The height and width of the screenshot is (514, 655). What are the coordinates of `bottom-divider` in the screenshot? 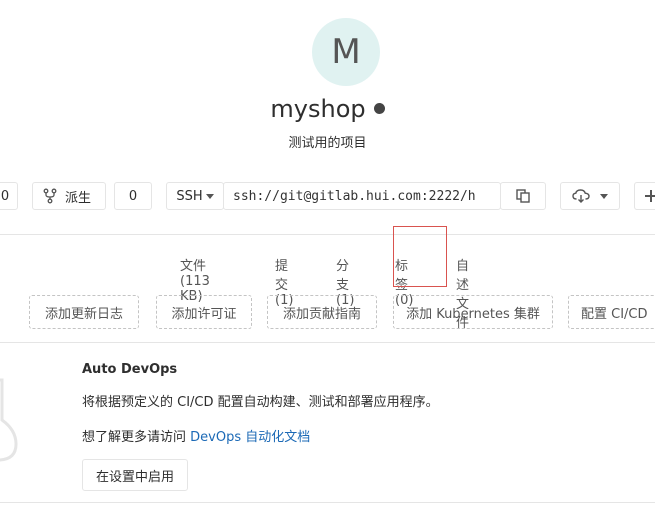 It's located at (327, 502).